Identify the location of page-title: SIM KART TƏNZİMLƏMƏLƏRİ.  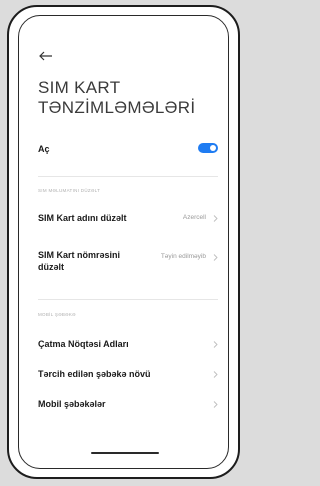
(133, 98).